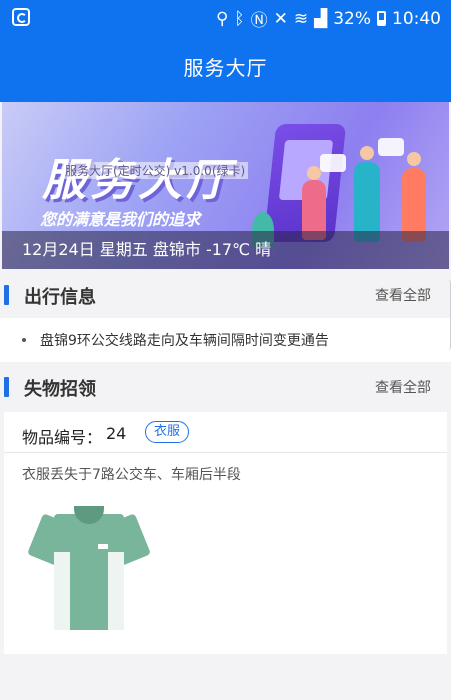  Describe the element at coordinates (225, 387) in the screenshot. I see `lost-found-header: 失物招领 查看全部` at that location.